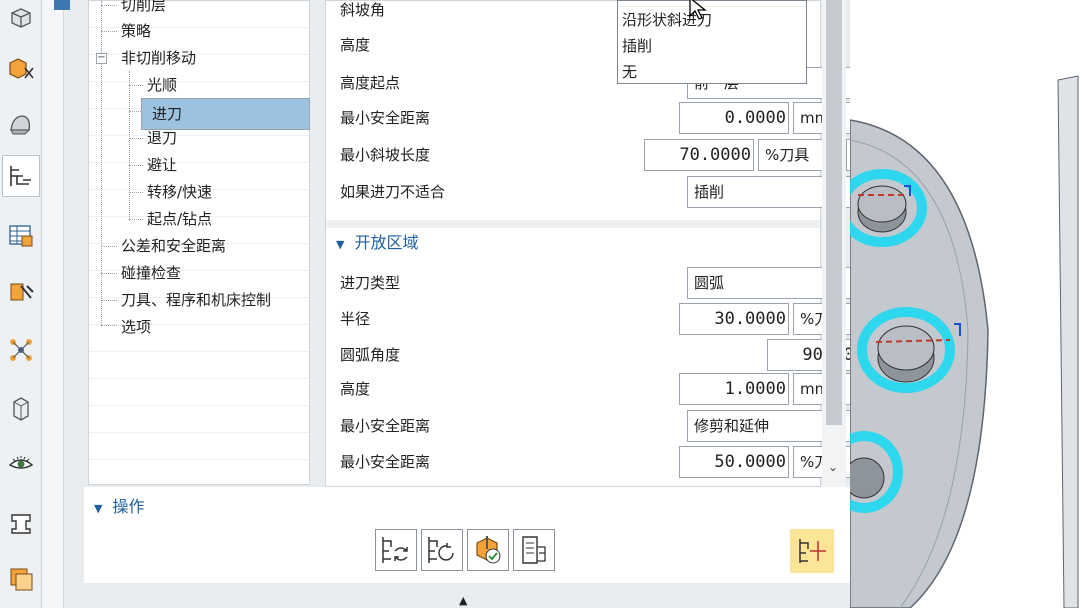 The image size is (1080, 608). I want to click on tree-item-non-cutting-moves: 非切削移动, so click(157, 58).